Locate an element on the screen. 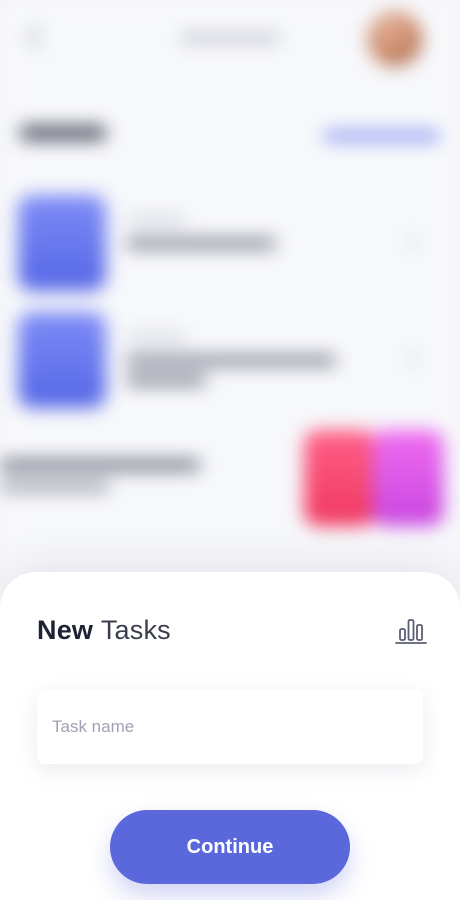  task-name-field is located at coordinates (230, 727).